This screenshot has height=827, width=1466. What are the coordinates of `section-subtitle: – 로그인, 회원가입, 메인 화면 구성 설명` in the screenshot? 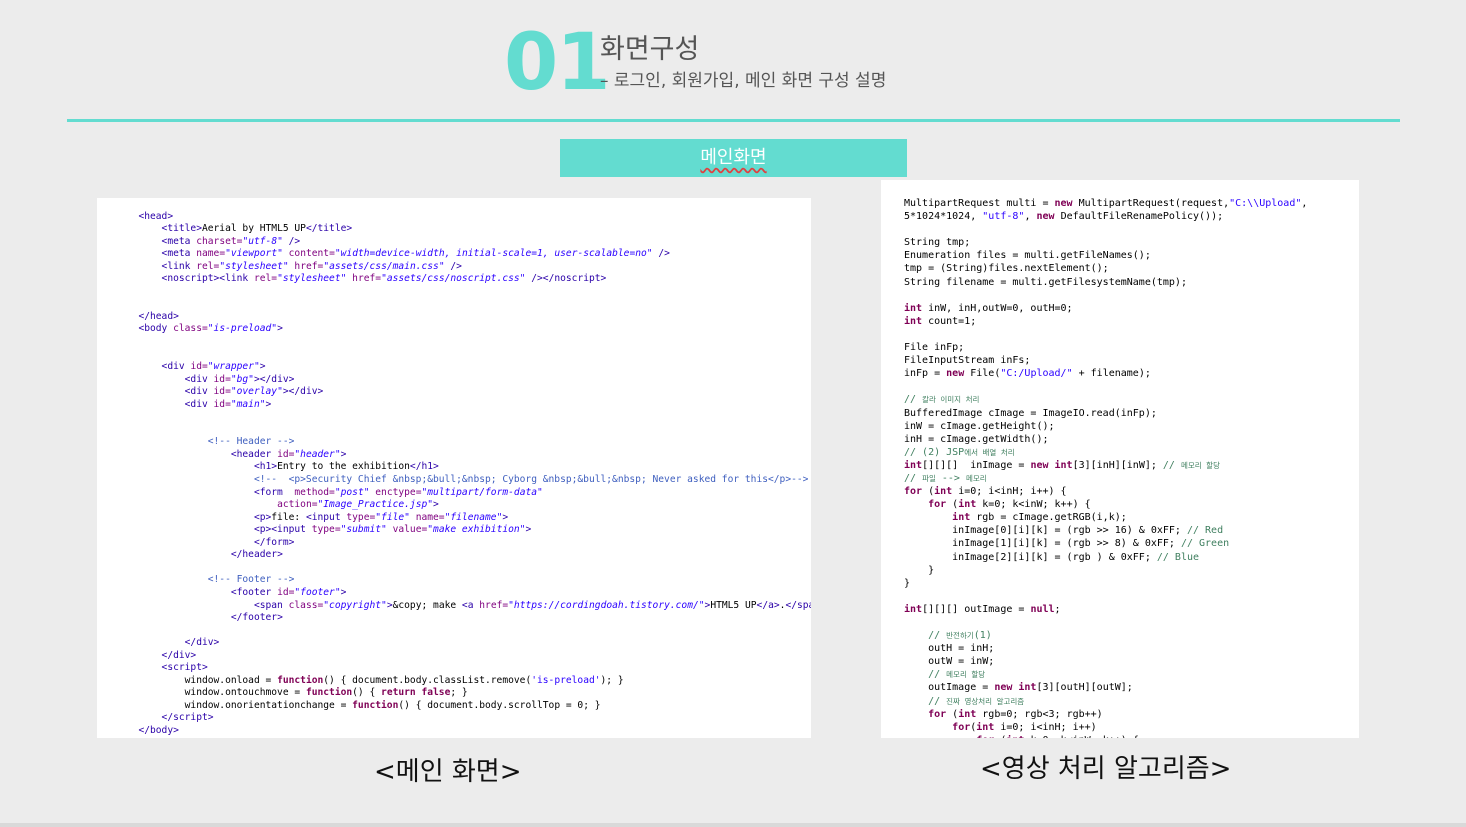 It's located at (743, 81).